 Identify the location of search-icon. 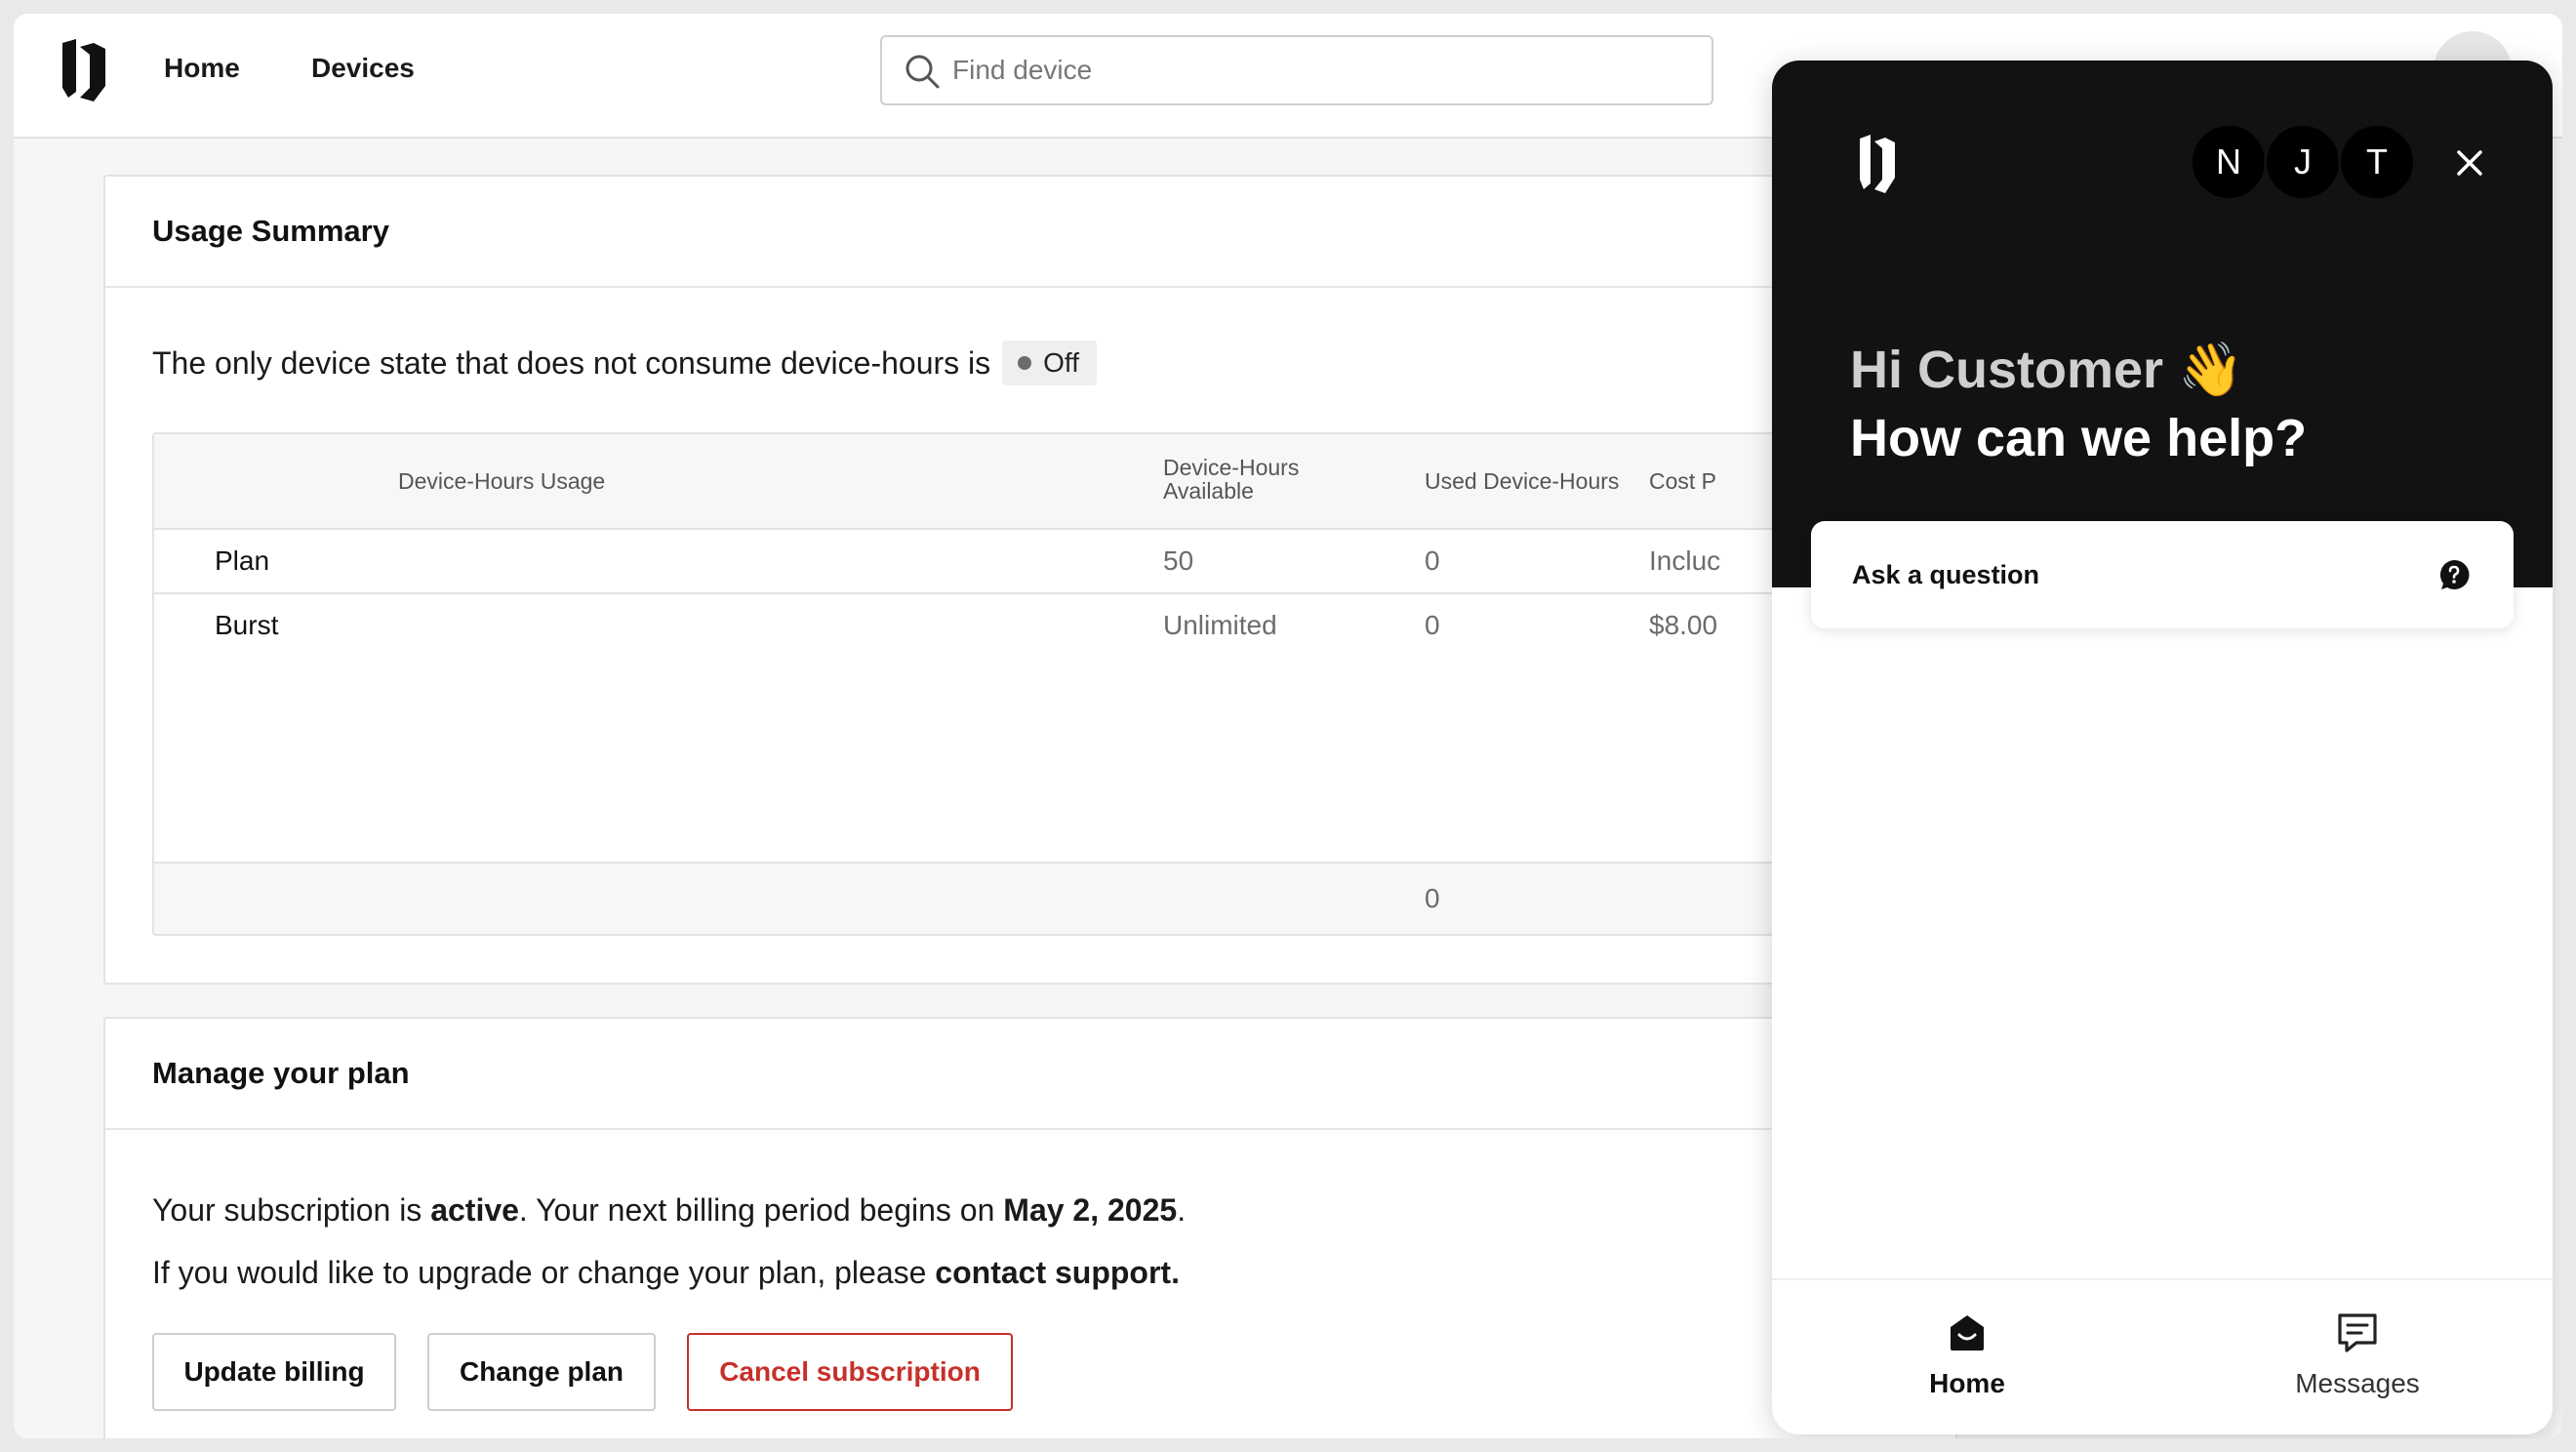
(923, 72).